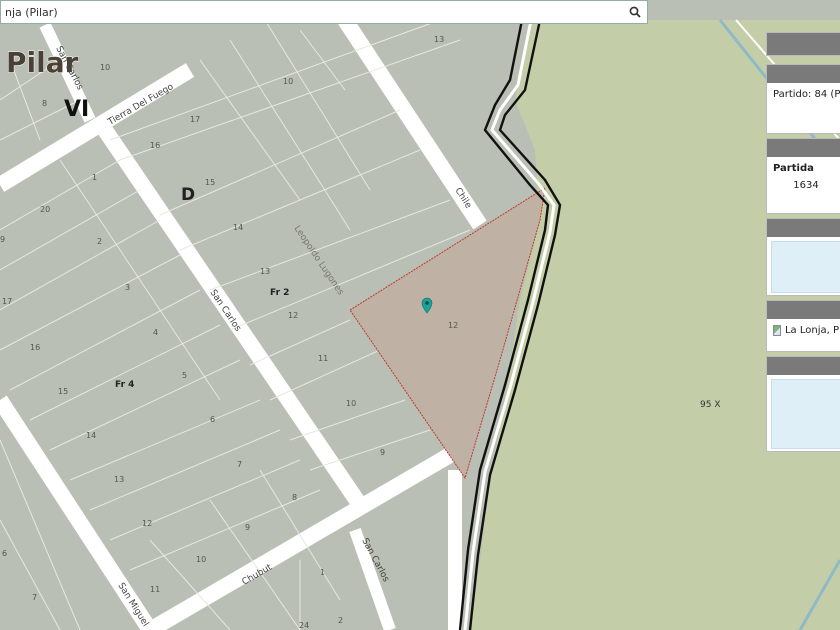 The height and width of the screenshot is (630, 840). I want to click on section-label: VI, so click(76, 109).